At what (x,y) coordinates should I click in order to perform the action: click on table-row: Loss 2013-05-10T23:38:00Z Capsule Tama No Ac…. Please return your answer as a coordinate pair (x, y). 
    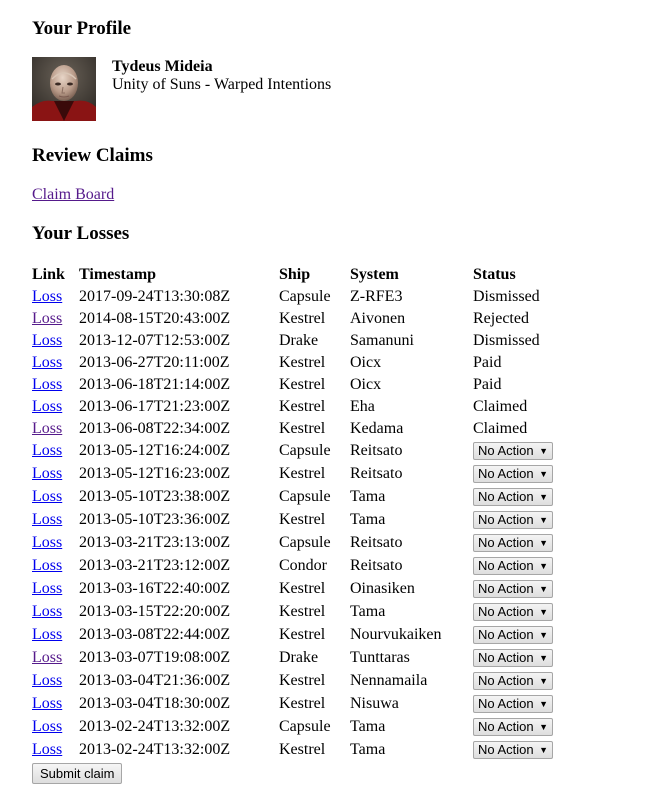
    Looking at the image, I should click on (307, 496).